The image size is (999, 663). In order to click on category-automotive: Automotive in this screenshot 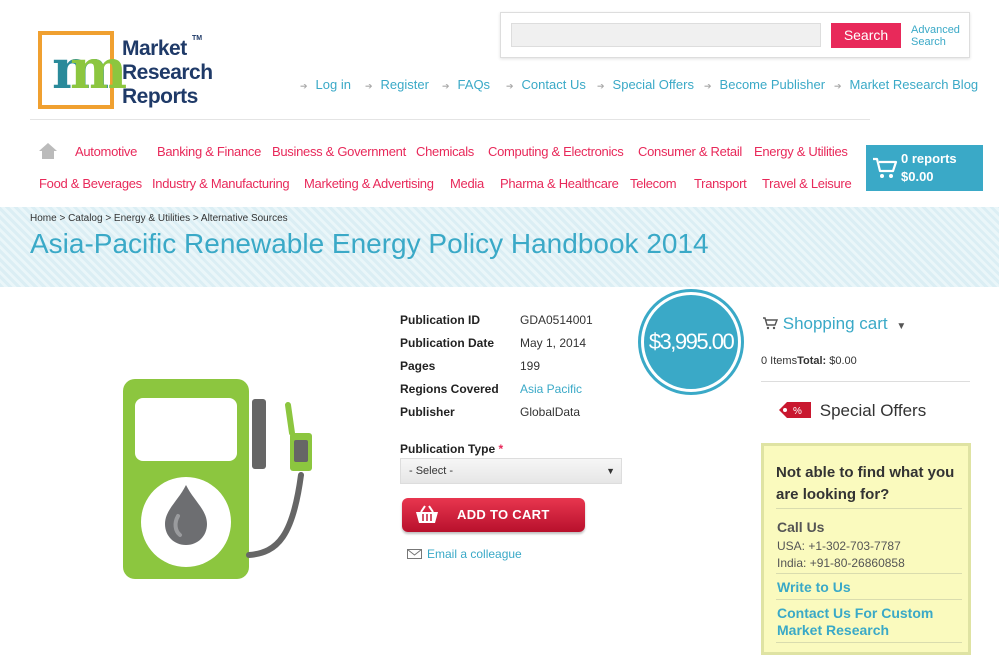, I will do `click(106, 151)`.